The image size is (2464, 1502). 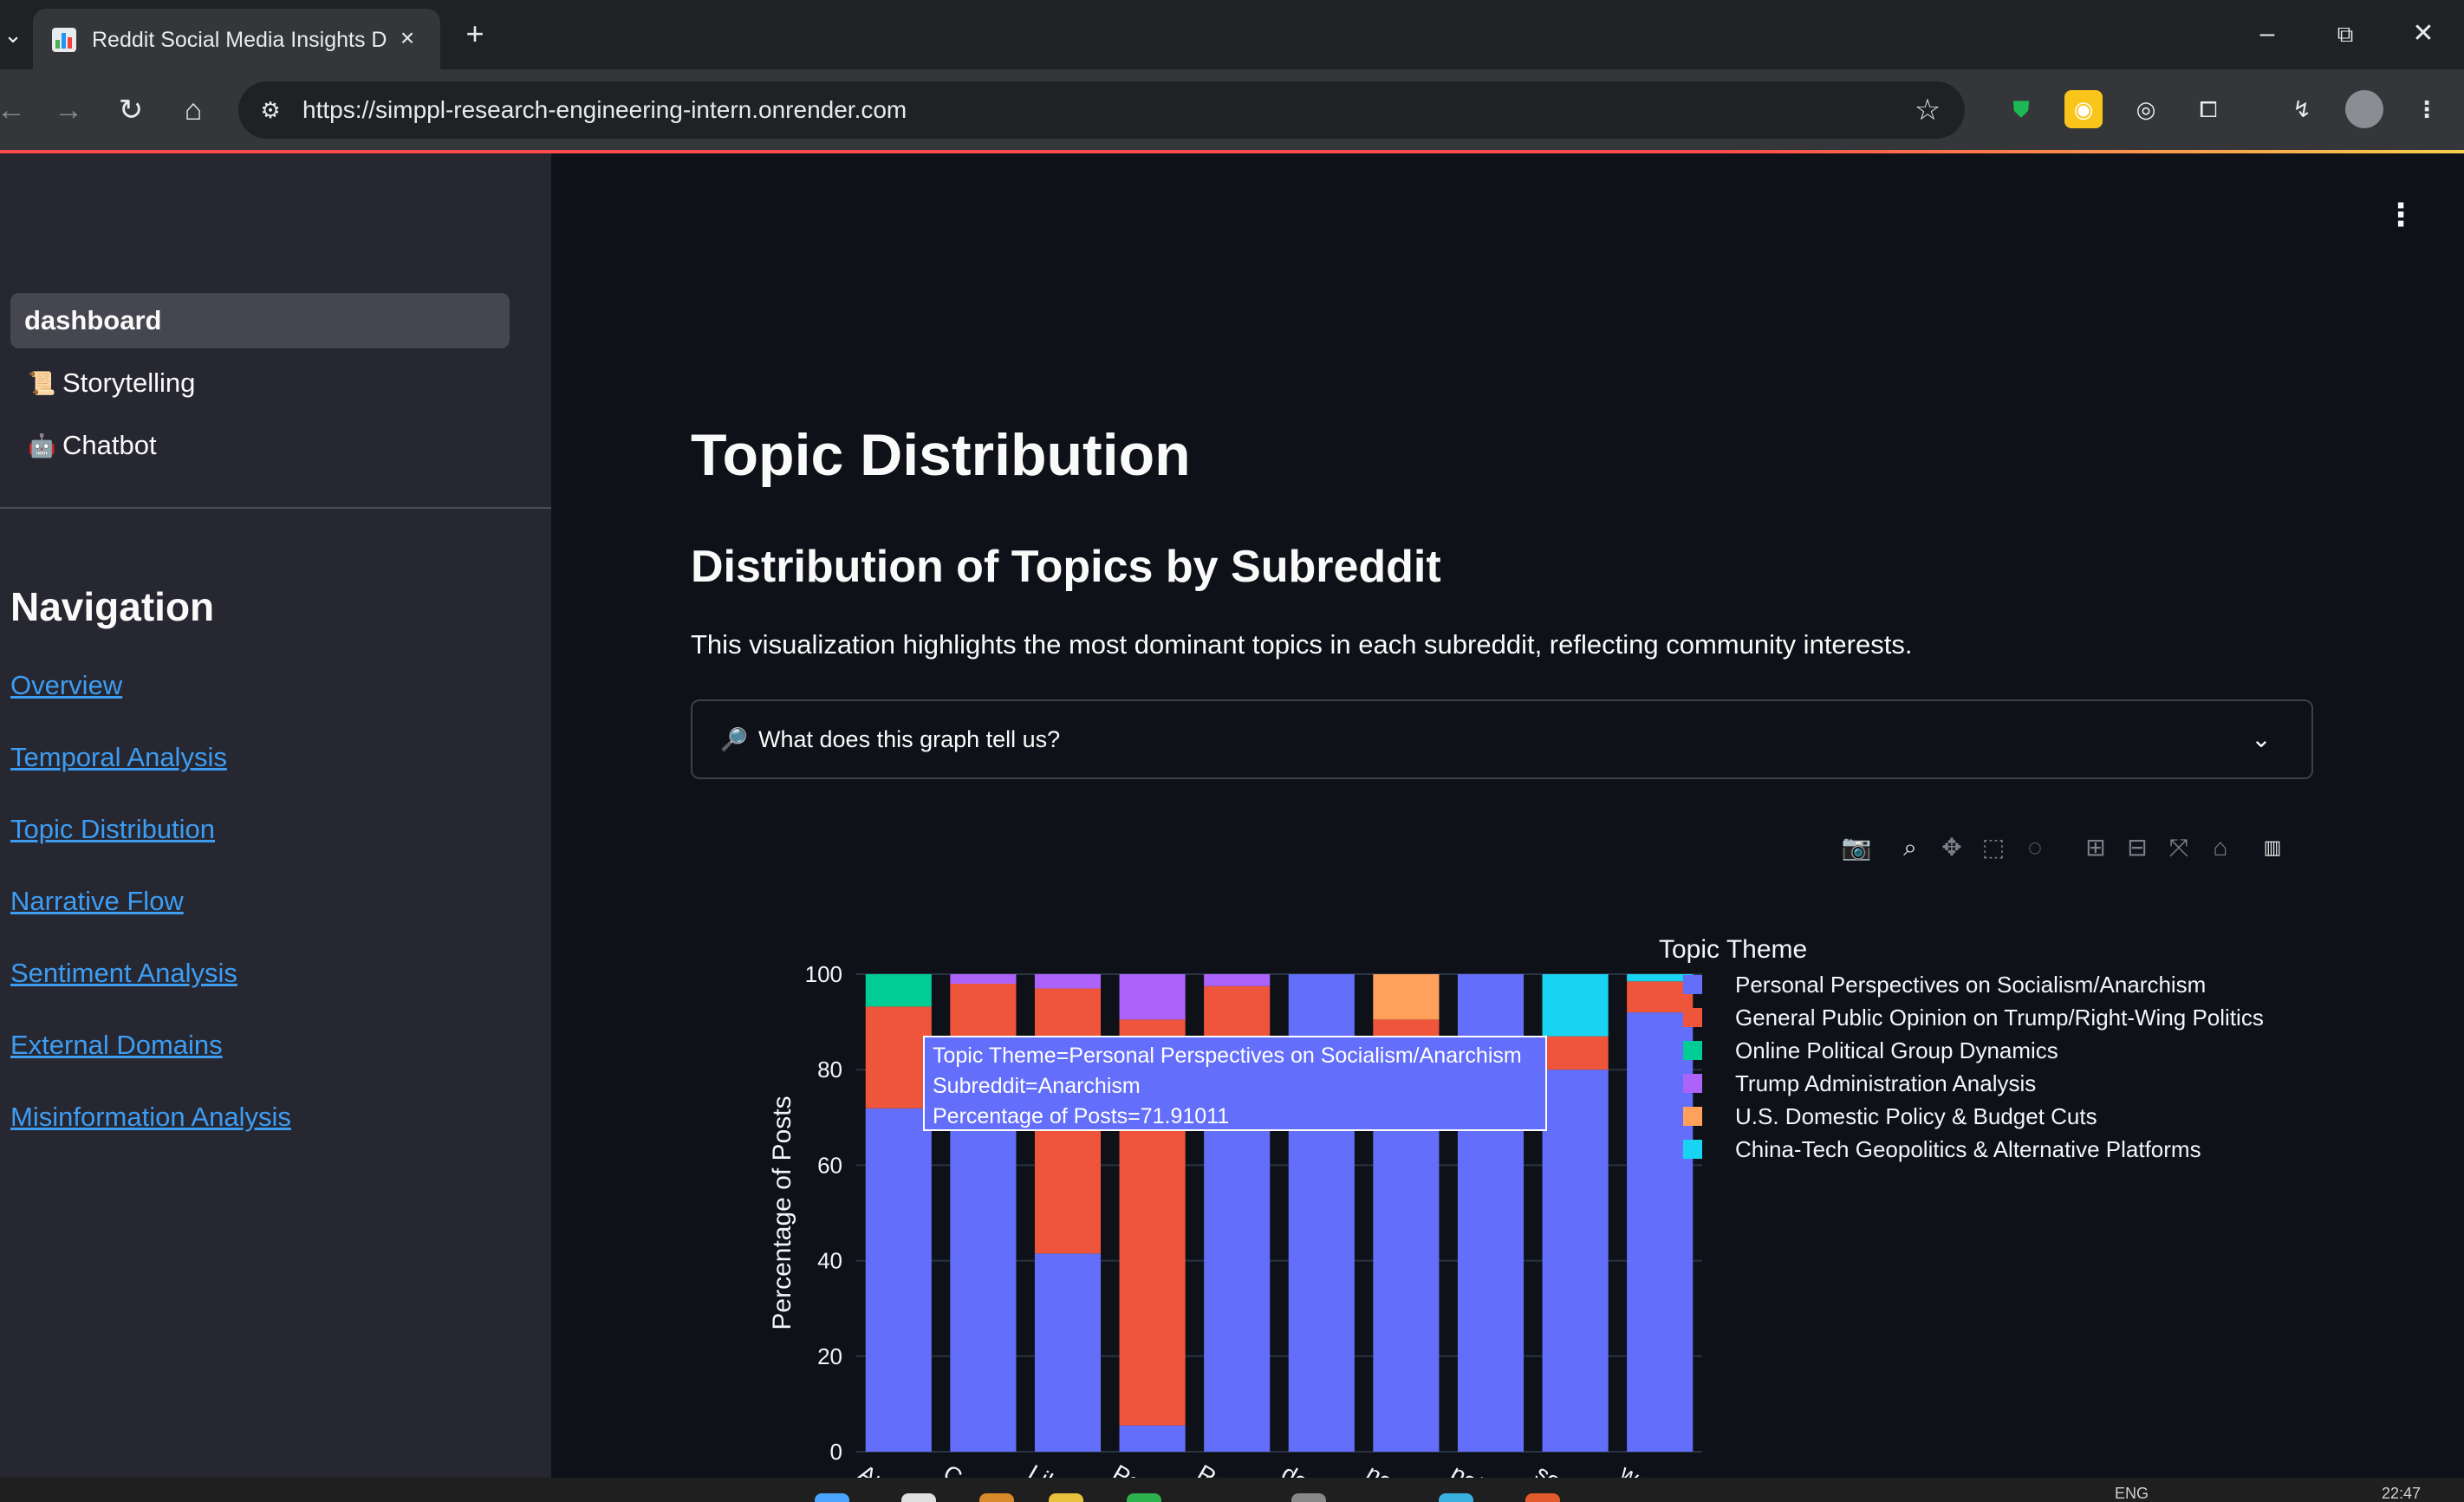 I want to click on x-tick-label: Liberal, so click(x=1061, y=1469).